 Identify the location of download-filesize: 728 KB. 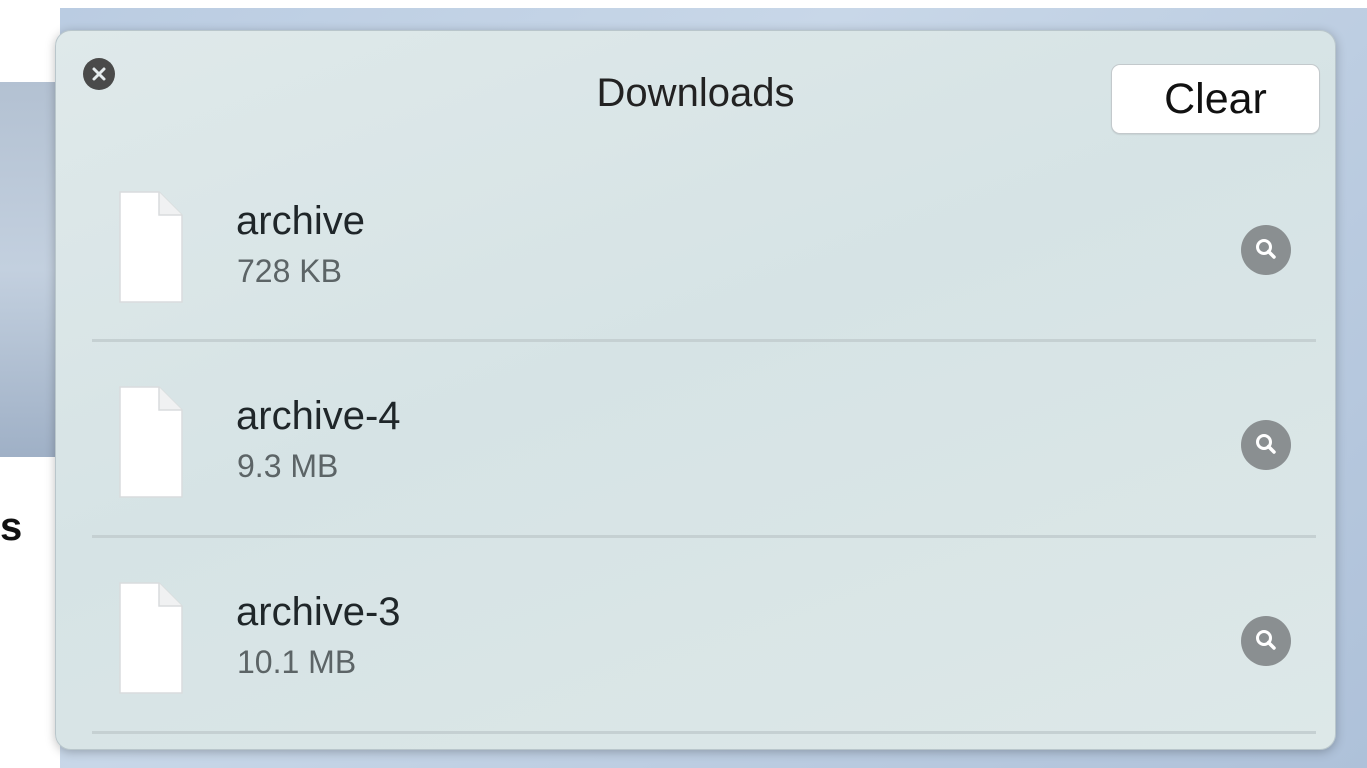
(289, 271).